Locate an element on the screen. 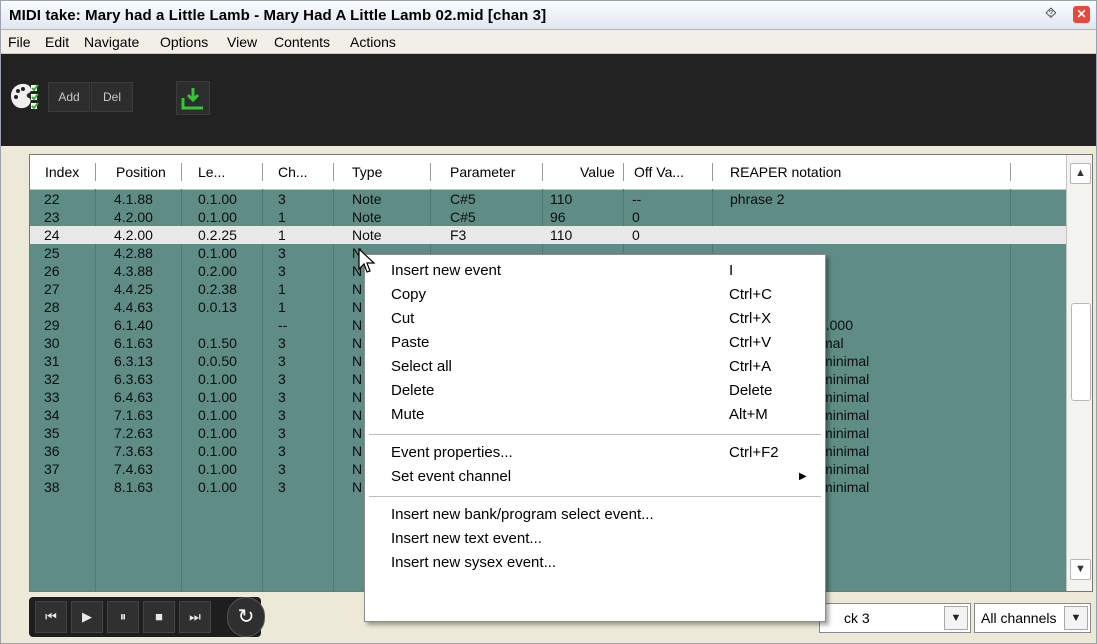 The width and height of the screenshot is (1097, 644). table-cell: 0.0.13 is located at coordinates (217, 307).